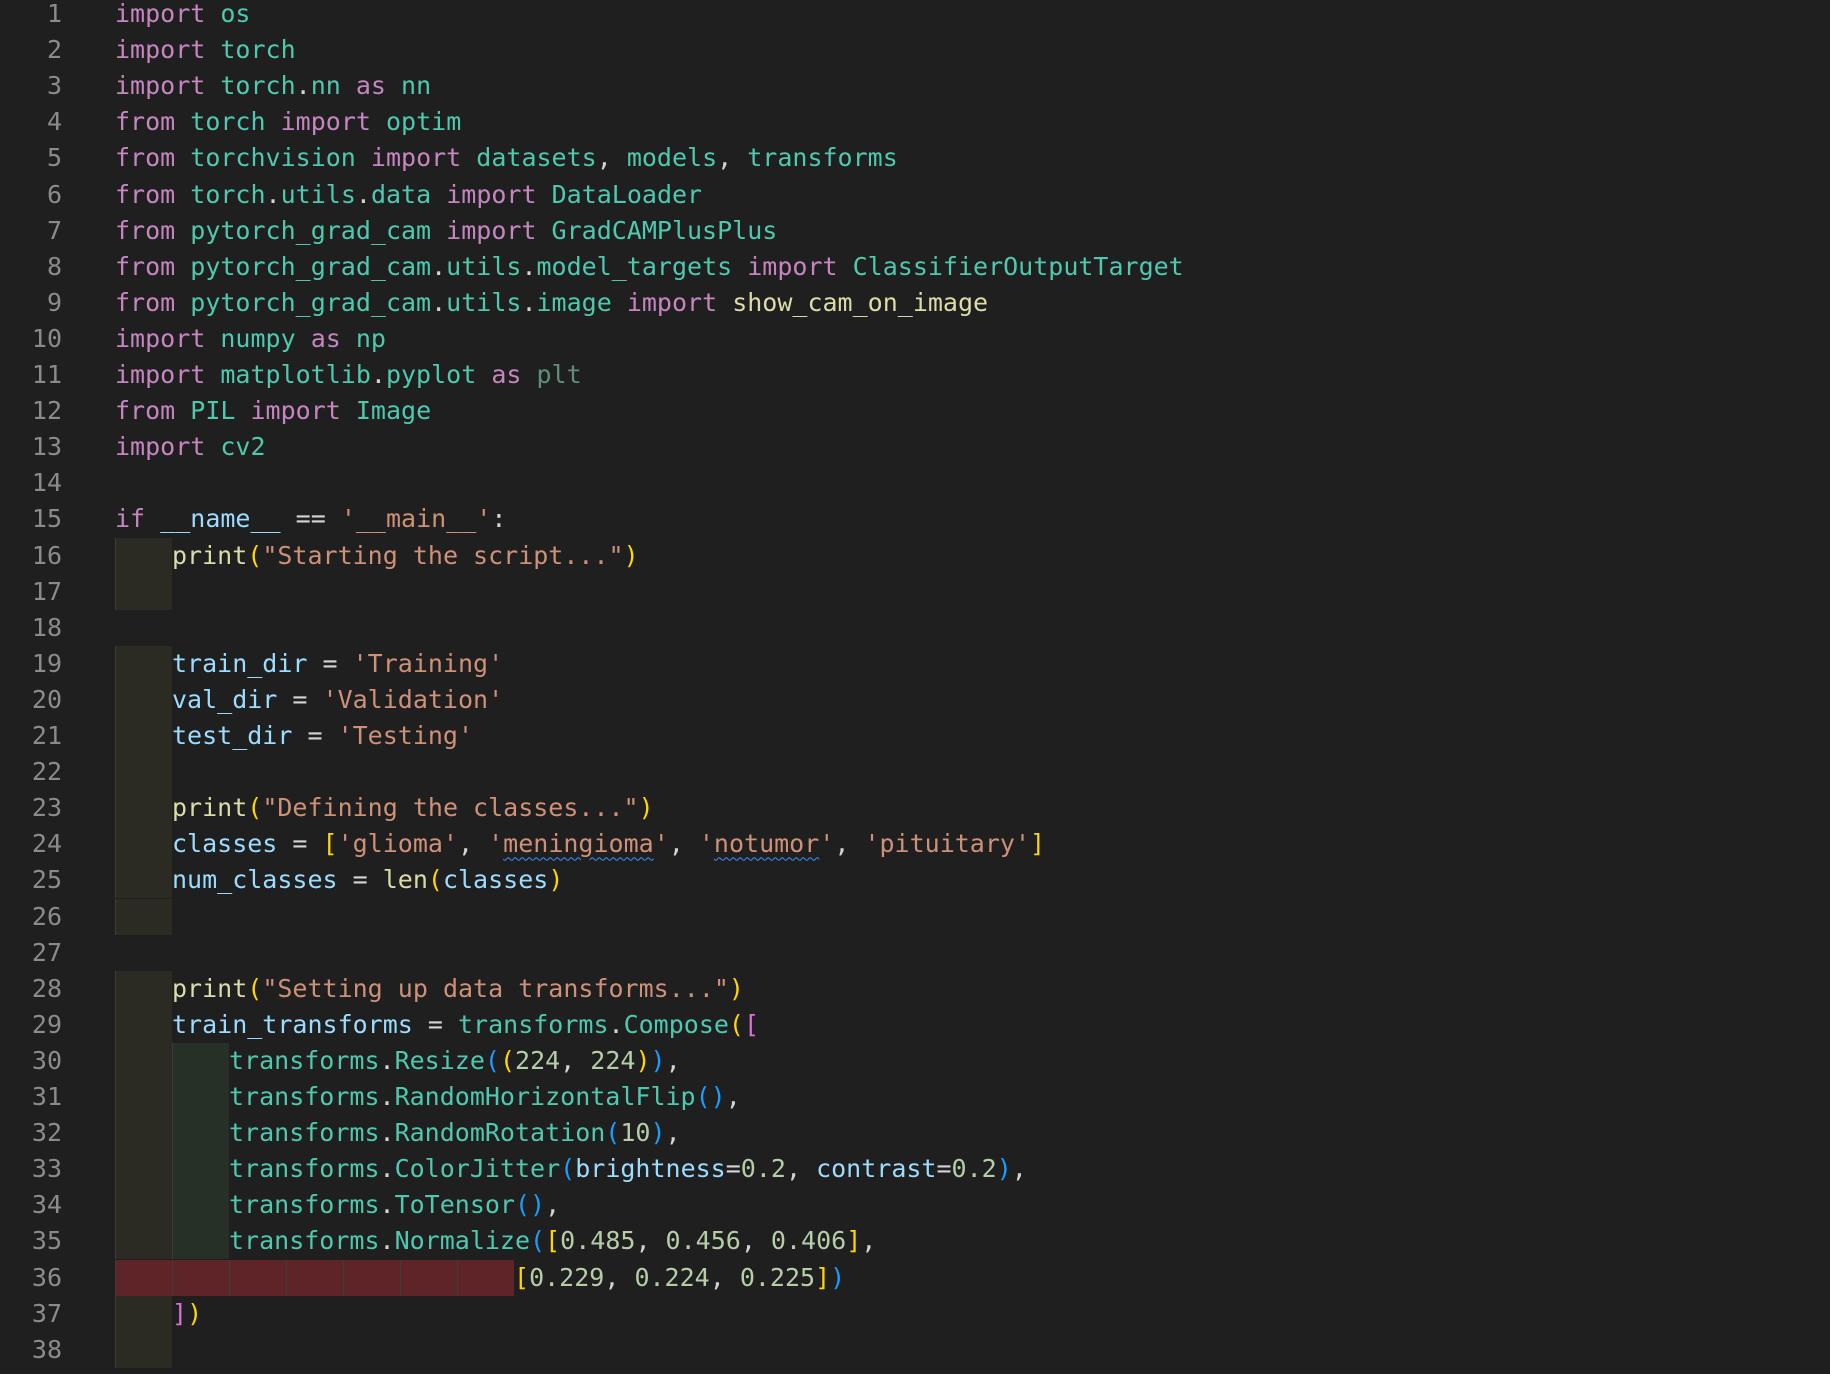  What do you see at coordinates (413, 699) in the screenshot?
I see `code-token: 'Validation'` at bounding box center [413, 699].